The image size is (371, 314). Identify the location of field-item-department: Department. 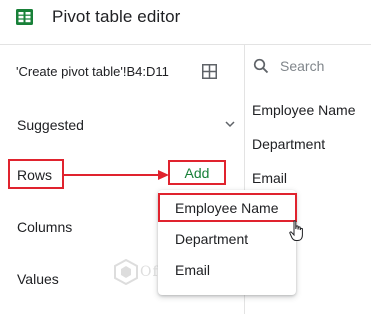
(288, 144).